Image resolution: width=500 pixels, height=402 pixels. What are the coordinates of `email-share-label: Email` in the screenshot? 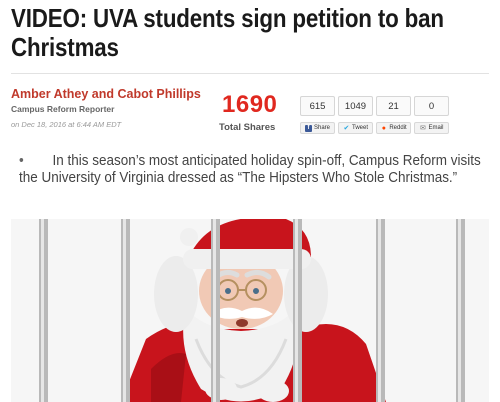 It's located at (436, 128).